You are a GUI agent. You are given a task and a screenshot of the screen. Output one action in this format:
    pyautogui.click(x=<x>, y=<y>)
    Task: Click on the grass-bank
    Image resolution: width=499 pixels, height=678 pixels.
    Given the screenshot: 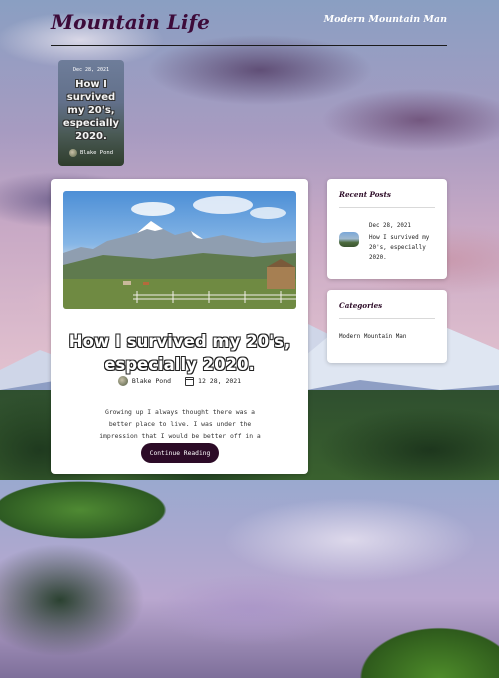 What is the action you would take?
    pyautogui.click(x=110, y=510)
    